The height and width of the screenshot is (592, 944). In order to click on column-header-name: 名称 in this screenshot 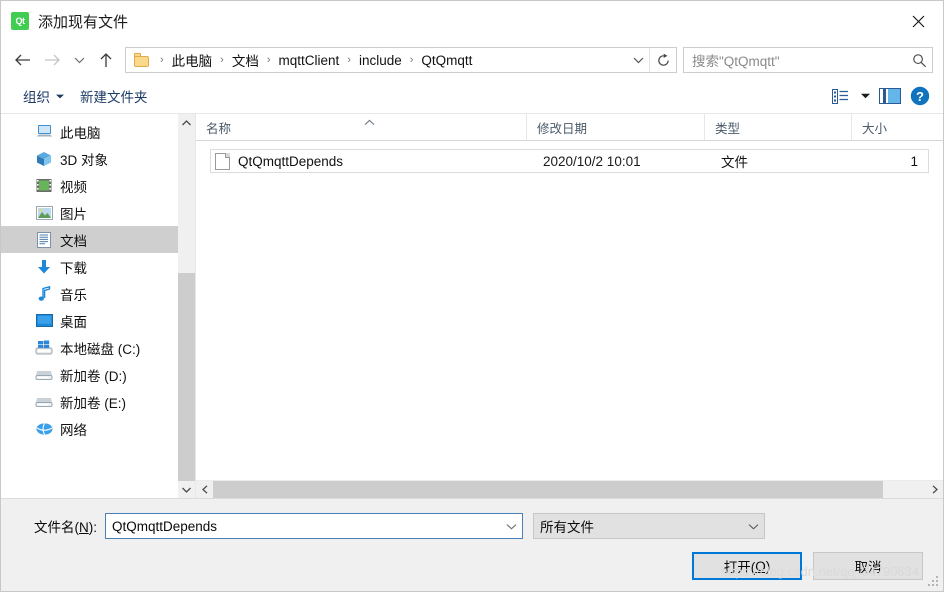, I will do `click(361, 127)`.